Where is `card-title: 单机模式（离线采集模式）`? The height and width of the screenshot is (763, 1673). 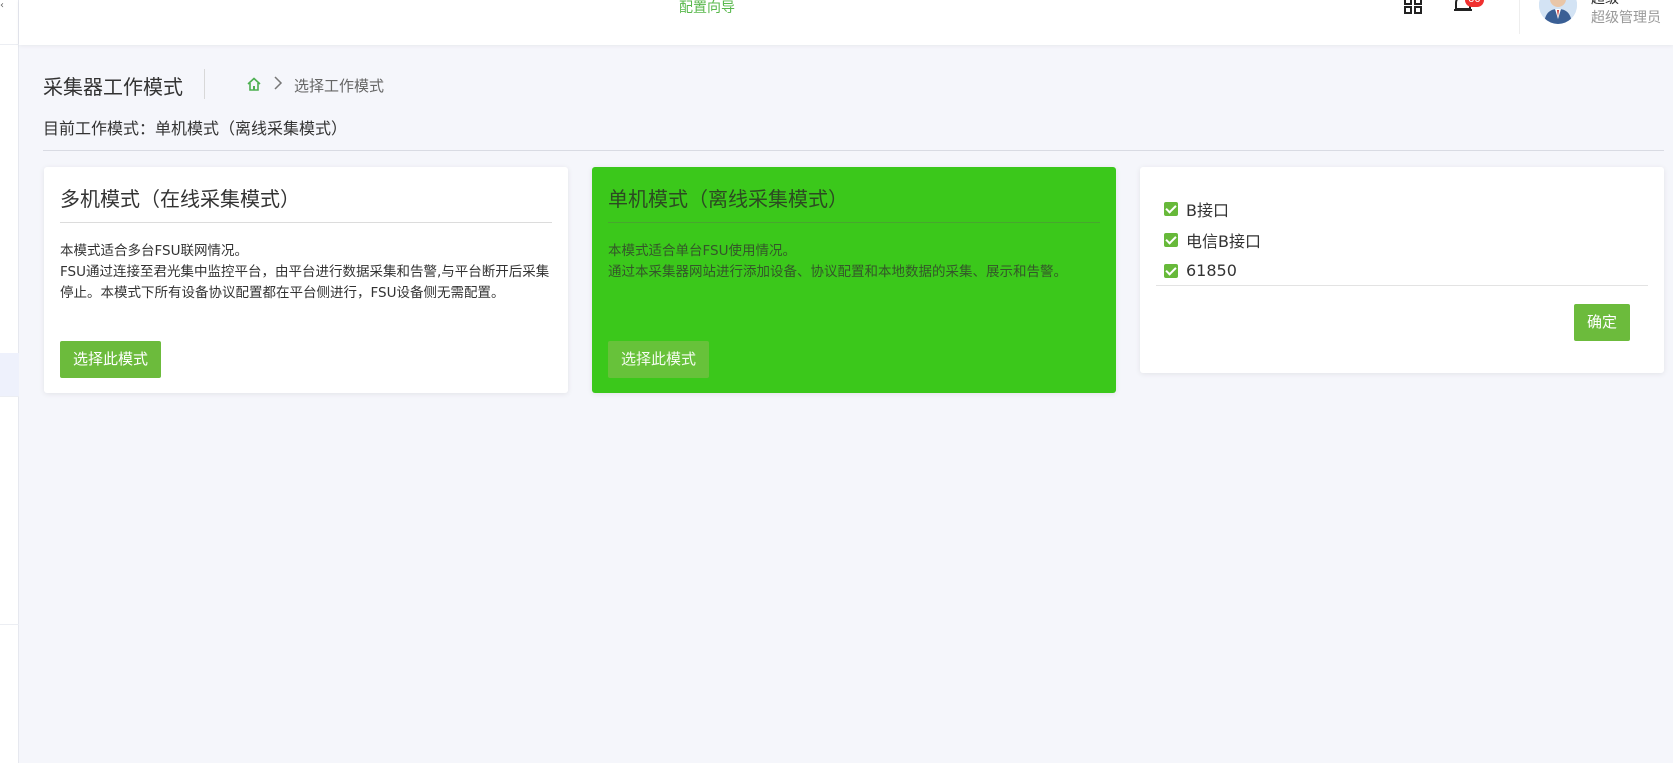
card-title: 单机模式（离线采集模式） is located at coordinates (728, 199).